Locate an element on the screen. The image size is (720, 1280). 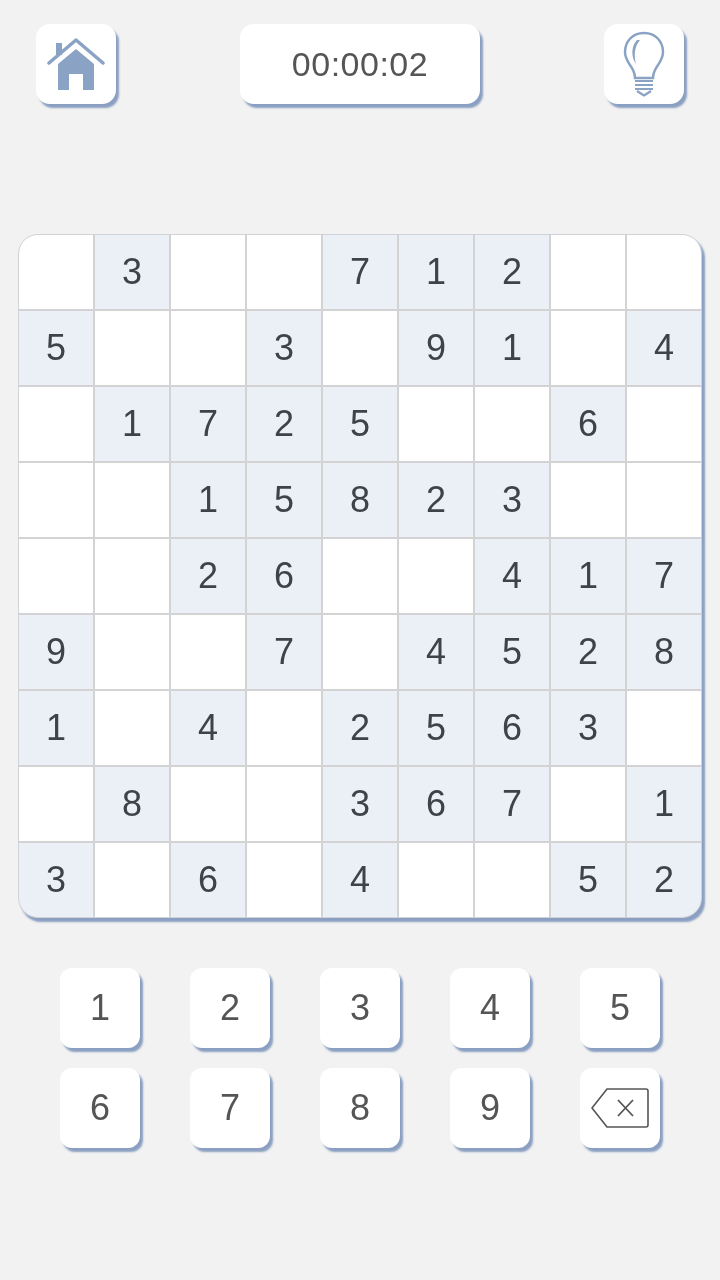
timer-display: 00:00:02 is located at coordinates (360, 64).